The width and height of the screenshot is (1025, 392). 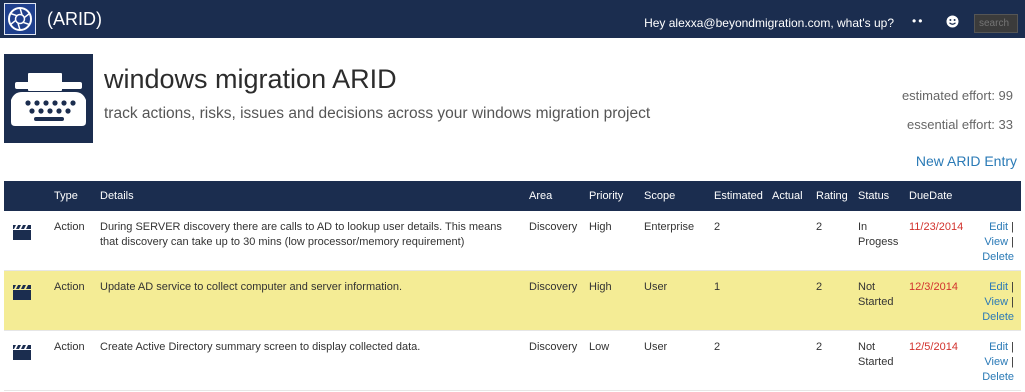 What do you see at coordinates (996, 23) in the screenshot?
I see `search-input` at bounding box center [996, 23].